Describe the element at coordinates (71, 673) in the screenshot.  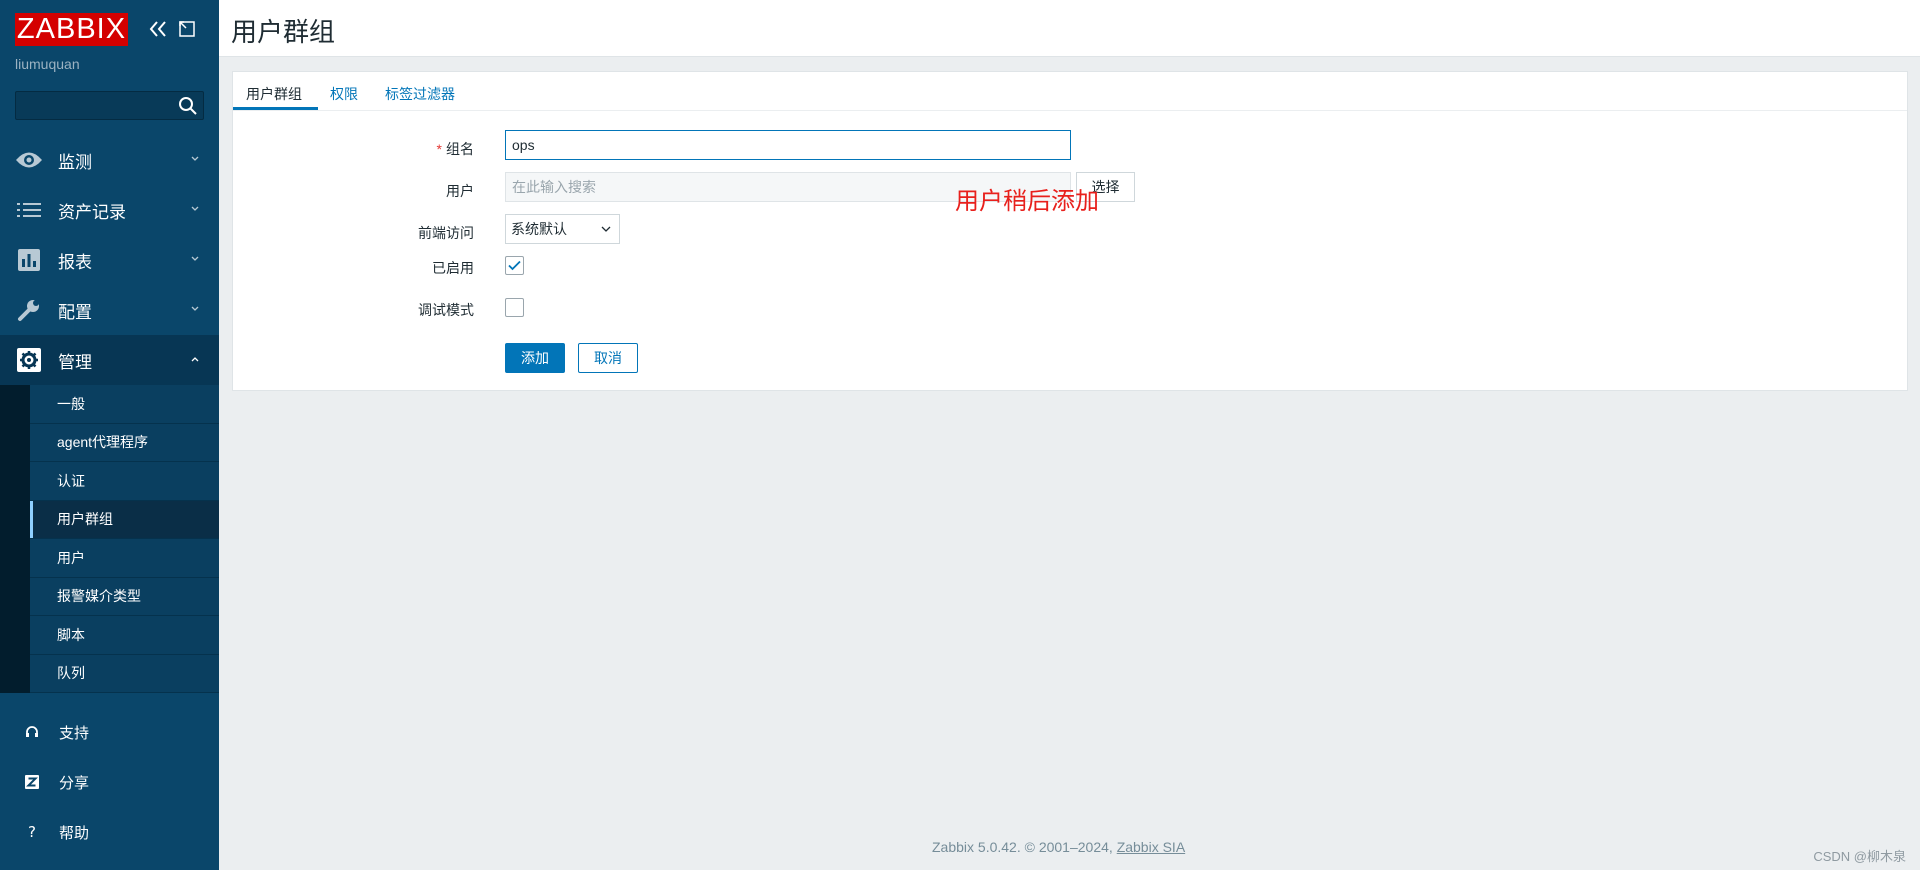
I see `submenu-label: 队列` at that location.